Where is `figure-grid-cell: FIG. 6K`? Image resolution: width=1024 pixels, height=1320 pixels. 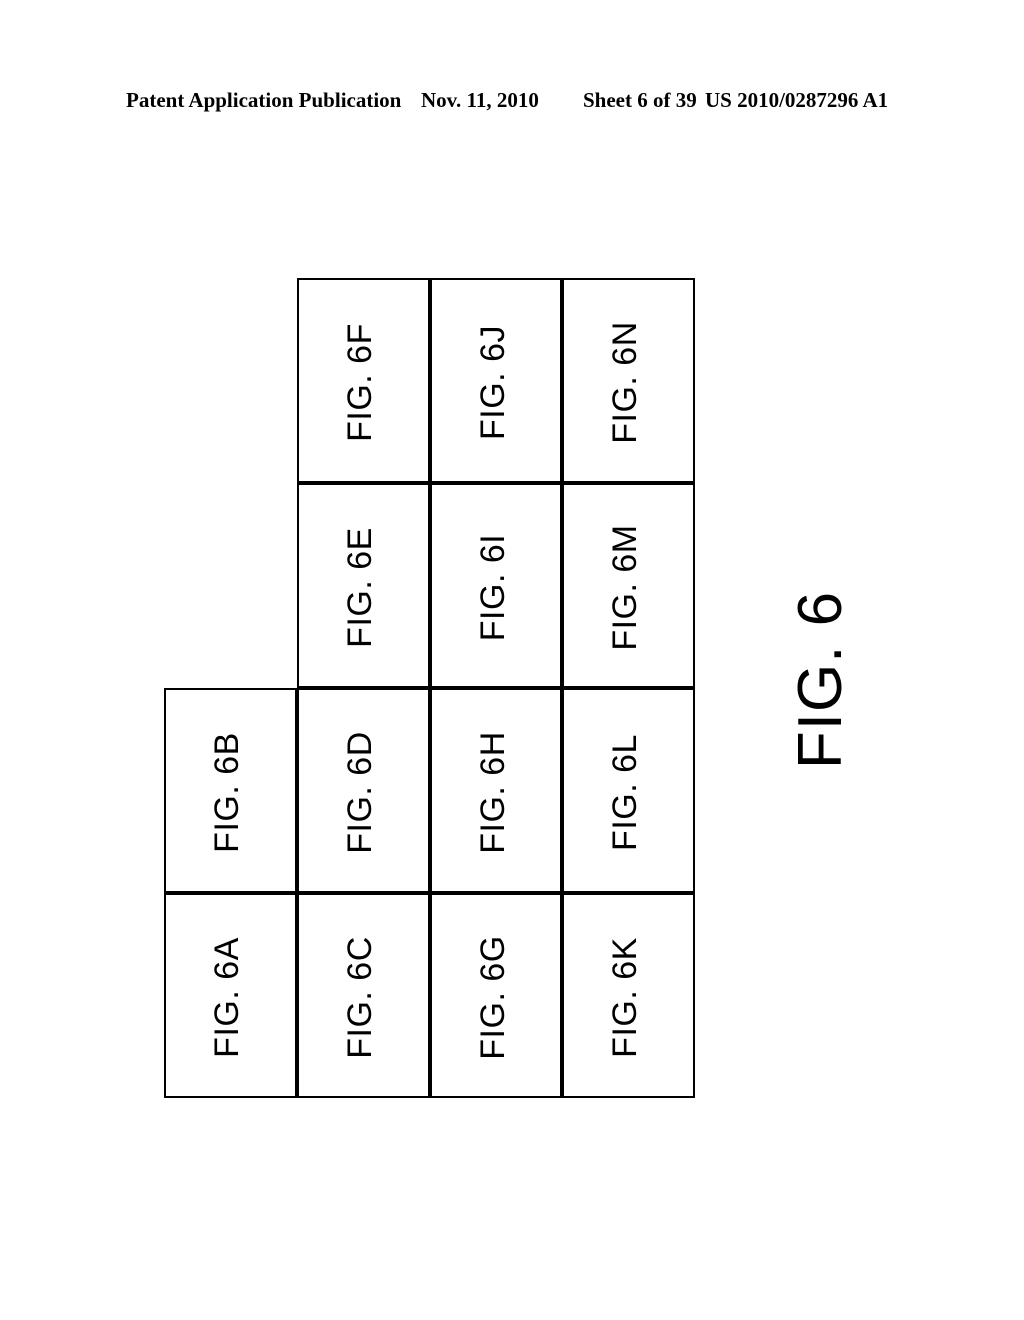
figure-grid-cell: FIG. 6K is located at coordinates (628, 995).